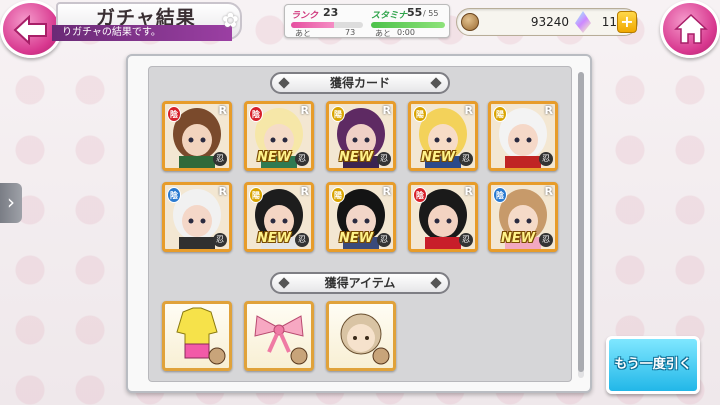  What do you see at coordinates (470, 22) in the screenshot?
I see `coin-icon` at bounding box center [470, 22].